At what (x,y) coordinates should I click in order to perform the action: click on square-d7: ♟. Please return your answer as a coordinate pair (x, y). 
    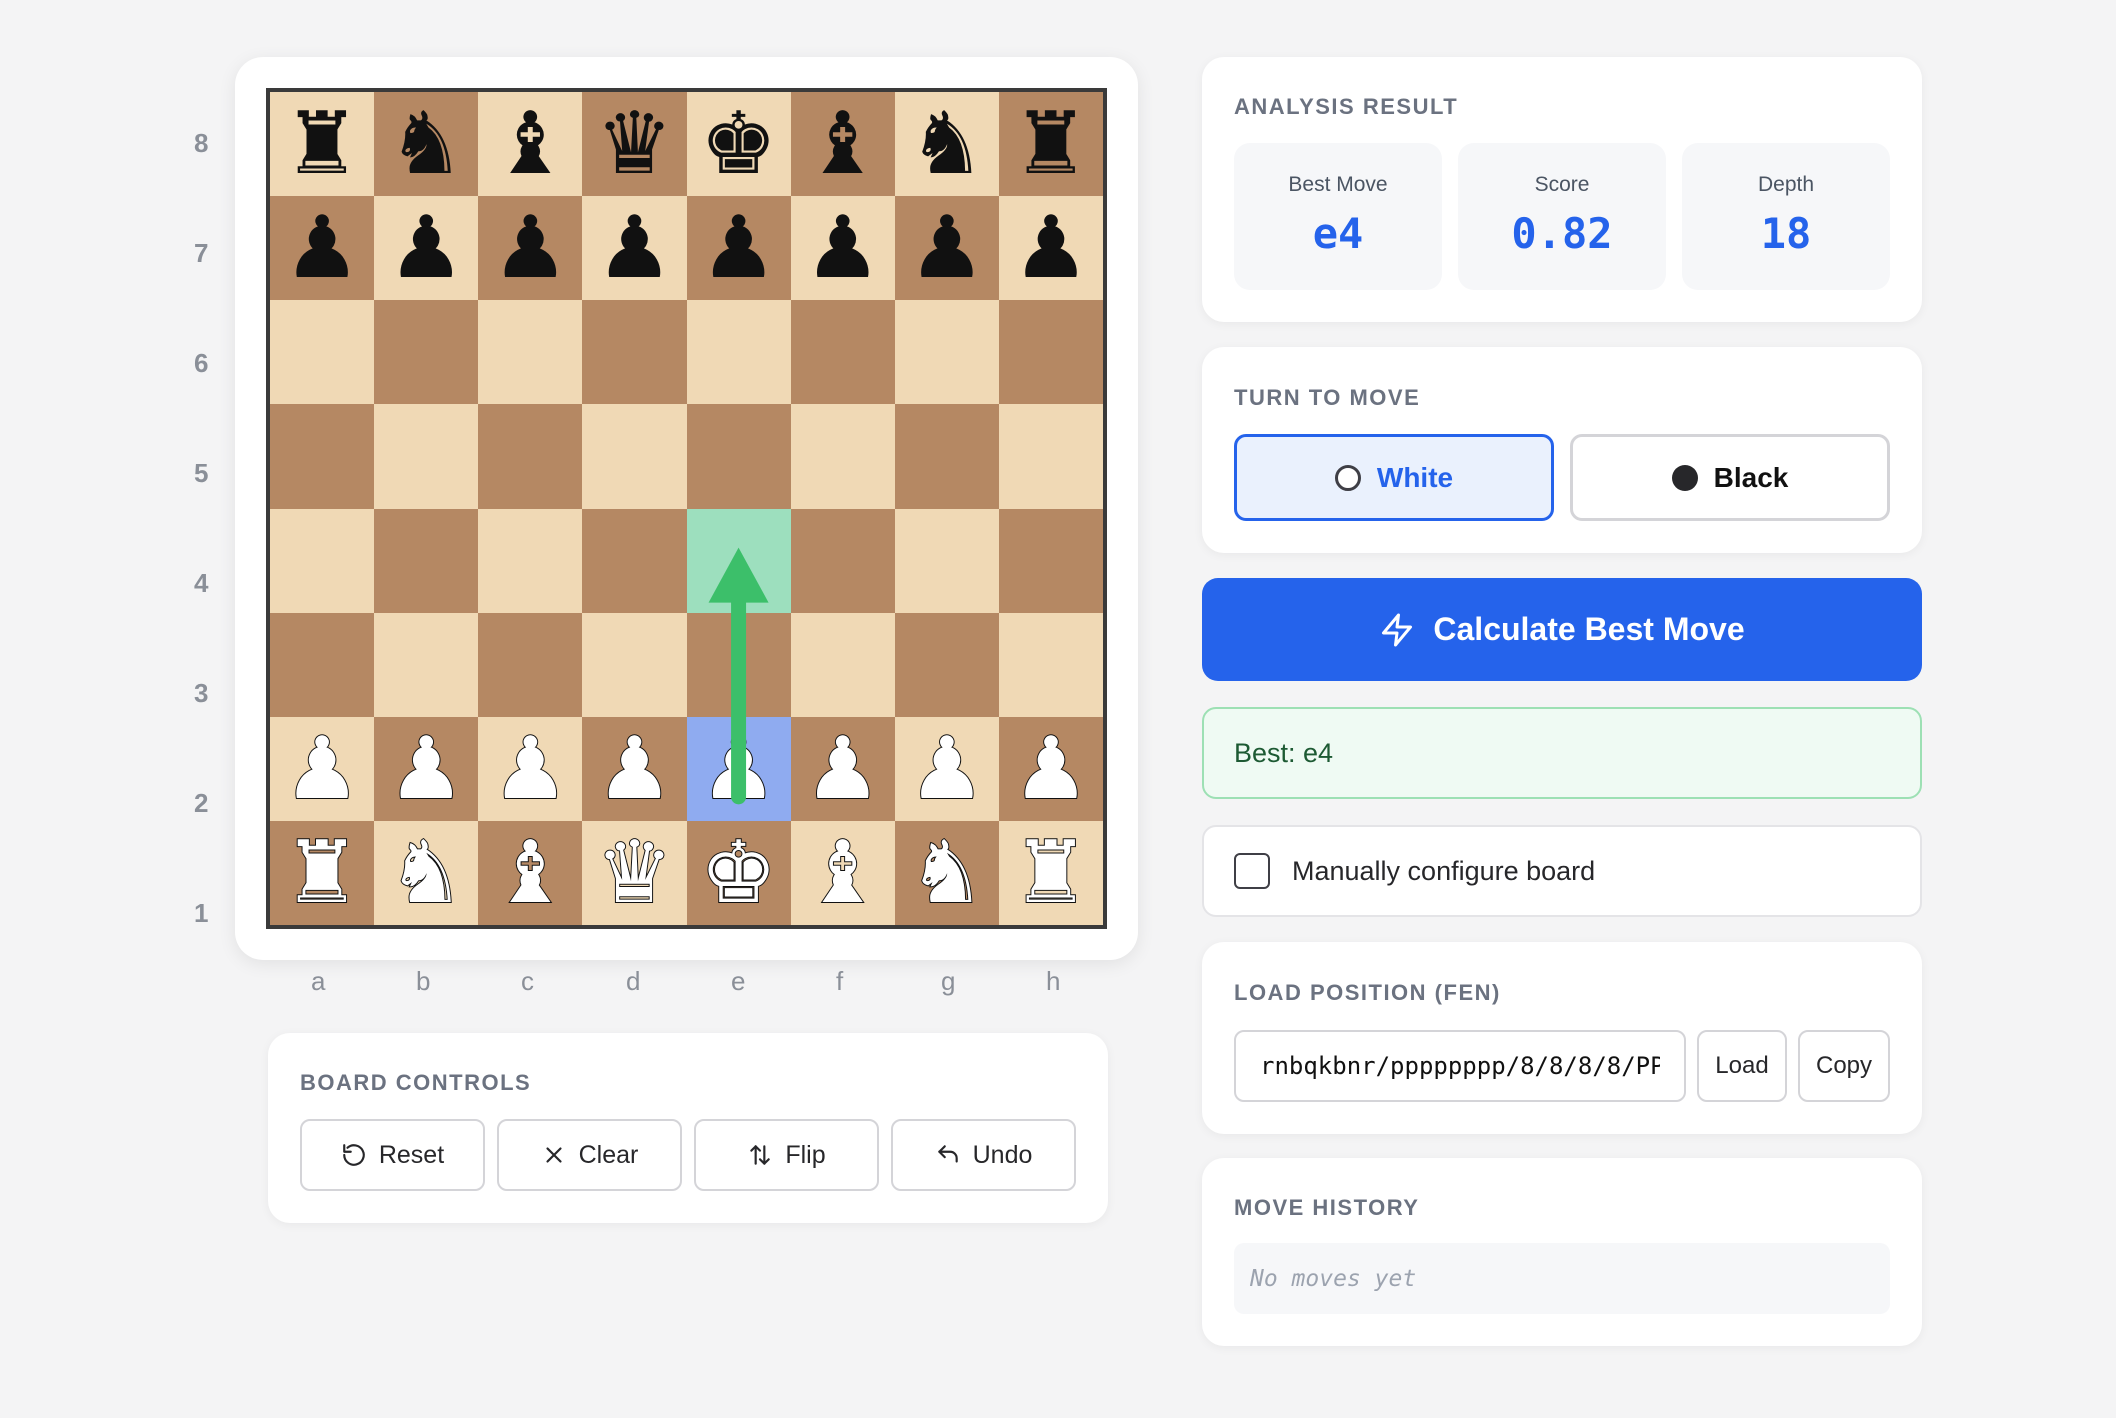
    Looking at the image, I should click on (634, 248).